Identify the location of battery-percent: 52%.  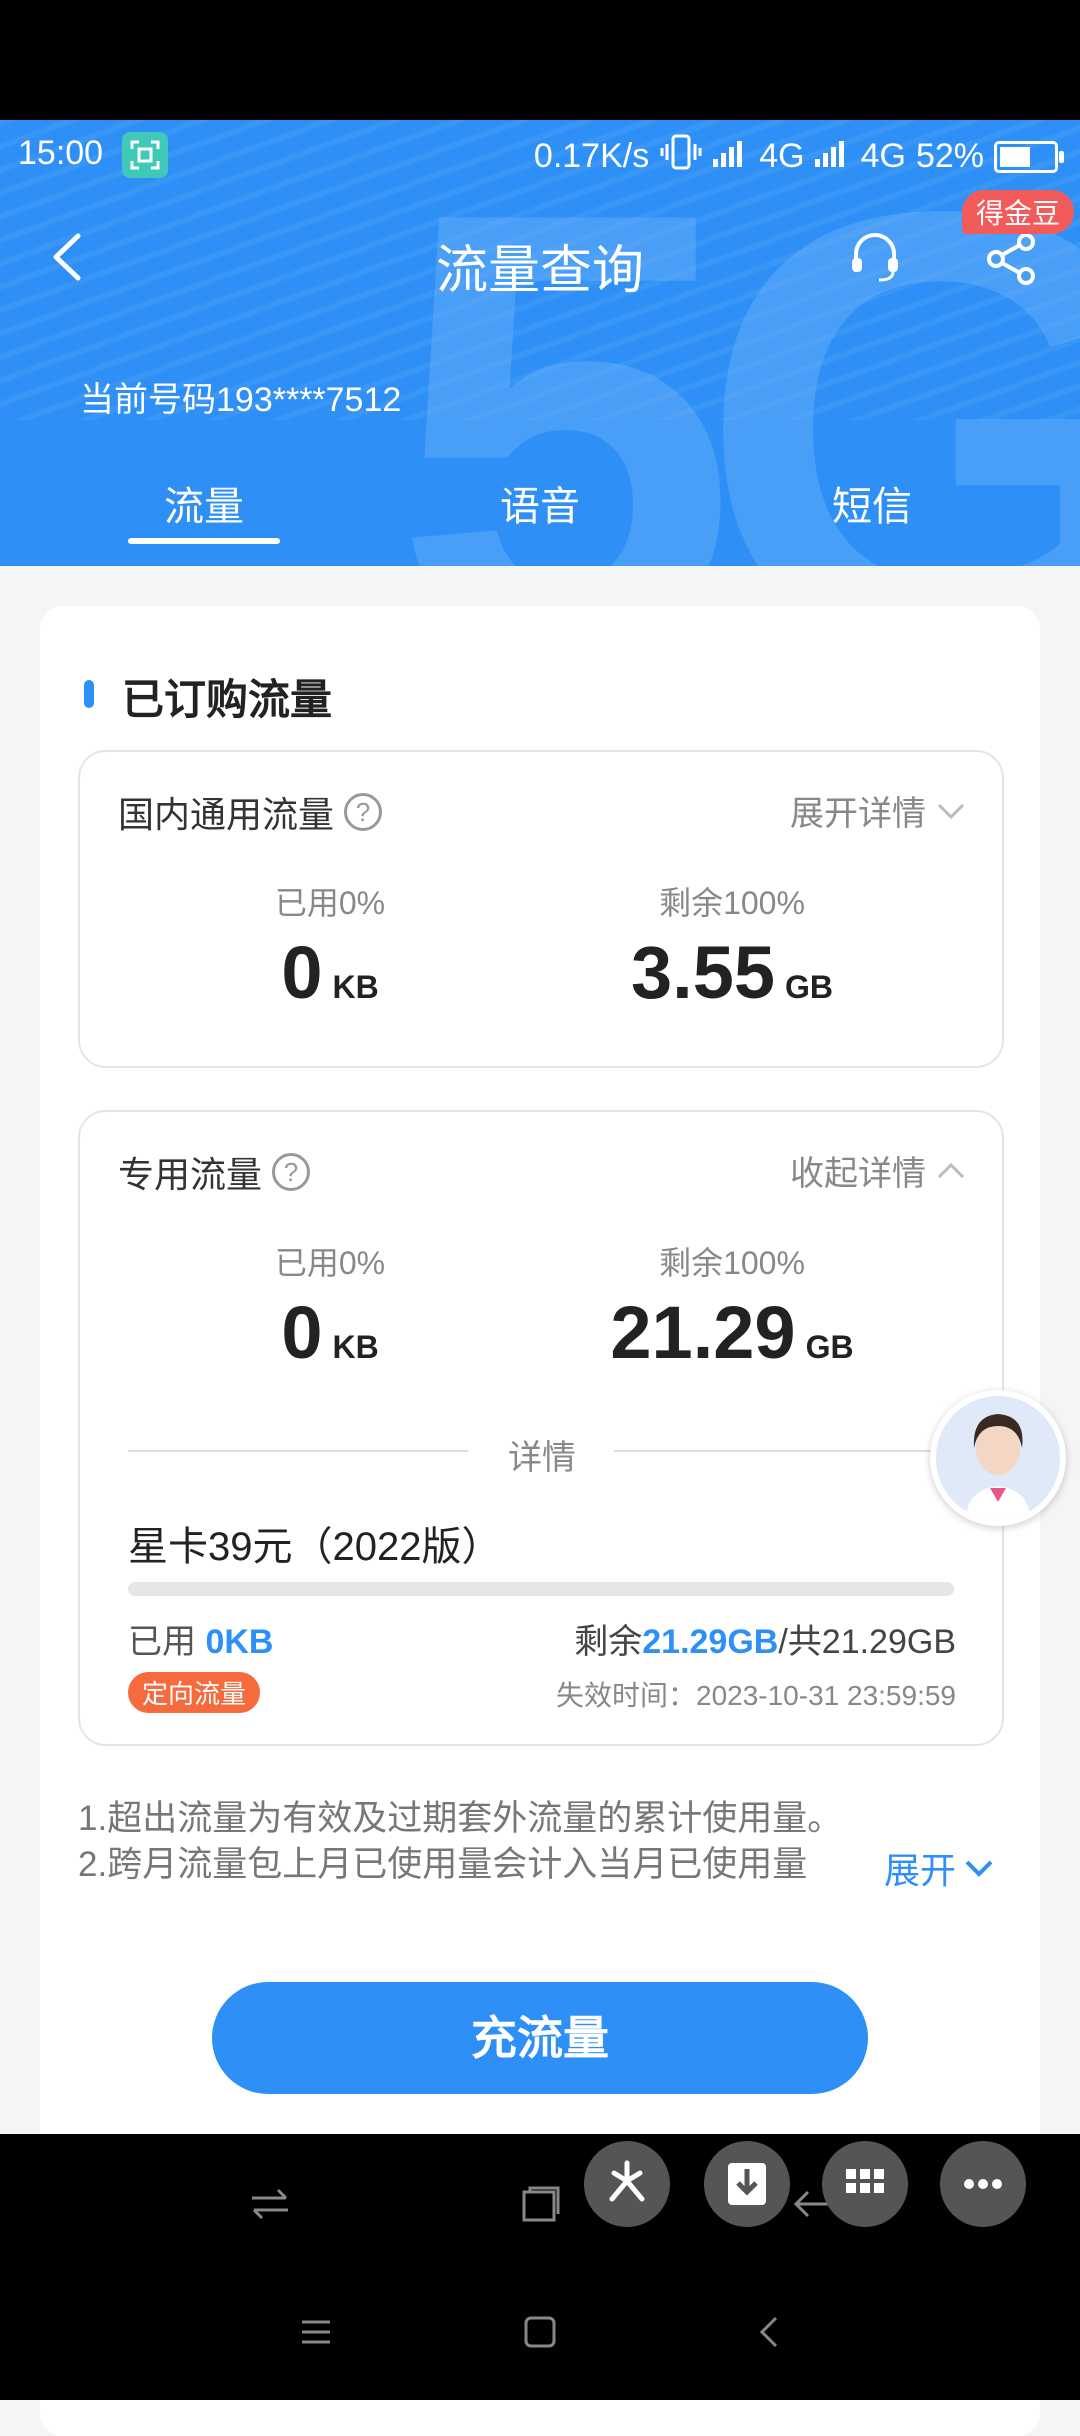
(949, 156).